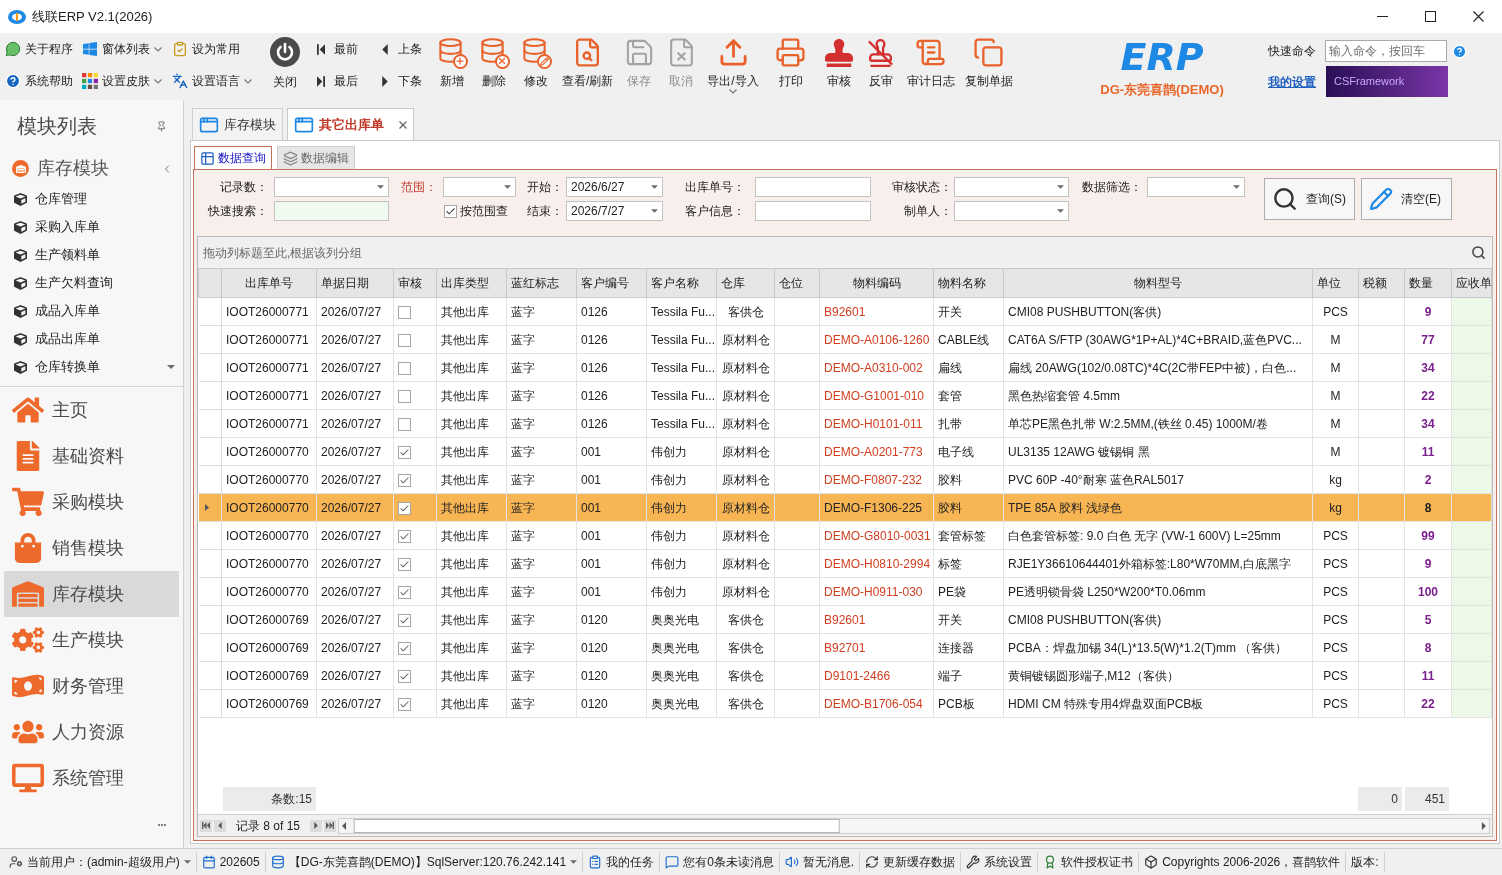  What do you see at coordinates (91, 548) in the screenshot?
I see `nav-item: 销售模块` at bounding box center [91, 548].